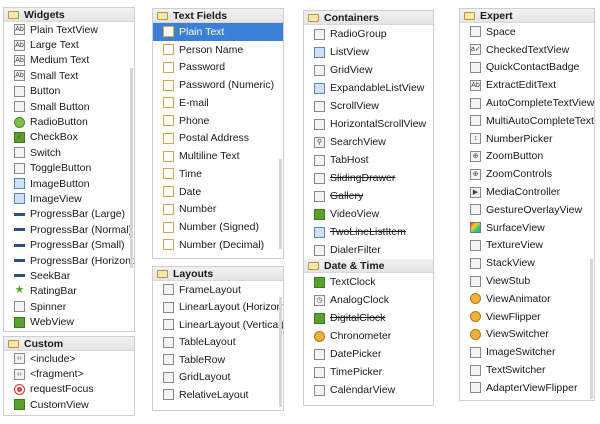 The height and width of the screenshot is (424, 600). What do you see at coordinates (69, 91) in the screenshot?
I see `palette-item-button: Button` at bounding box center [69, 91].